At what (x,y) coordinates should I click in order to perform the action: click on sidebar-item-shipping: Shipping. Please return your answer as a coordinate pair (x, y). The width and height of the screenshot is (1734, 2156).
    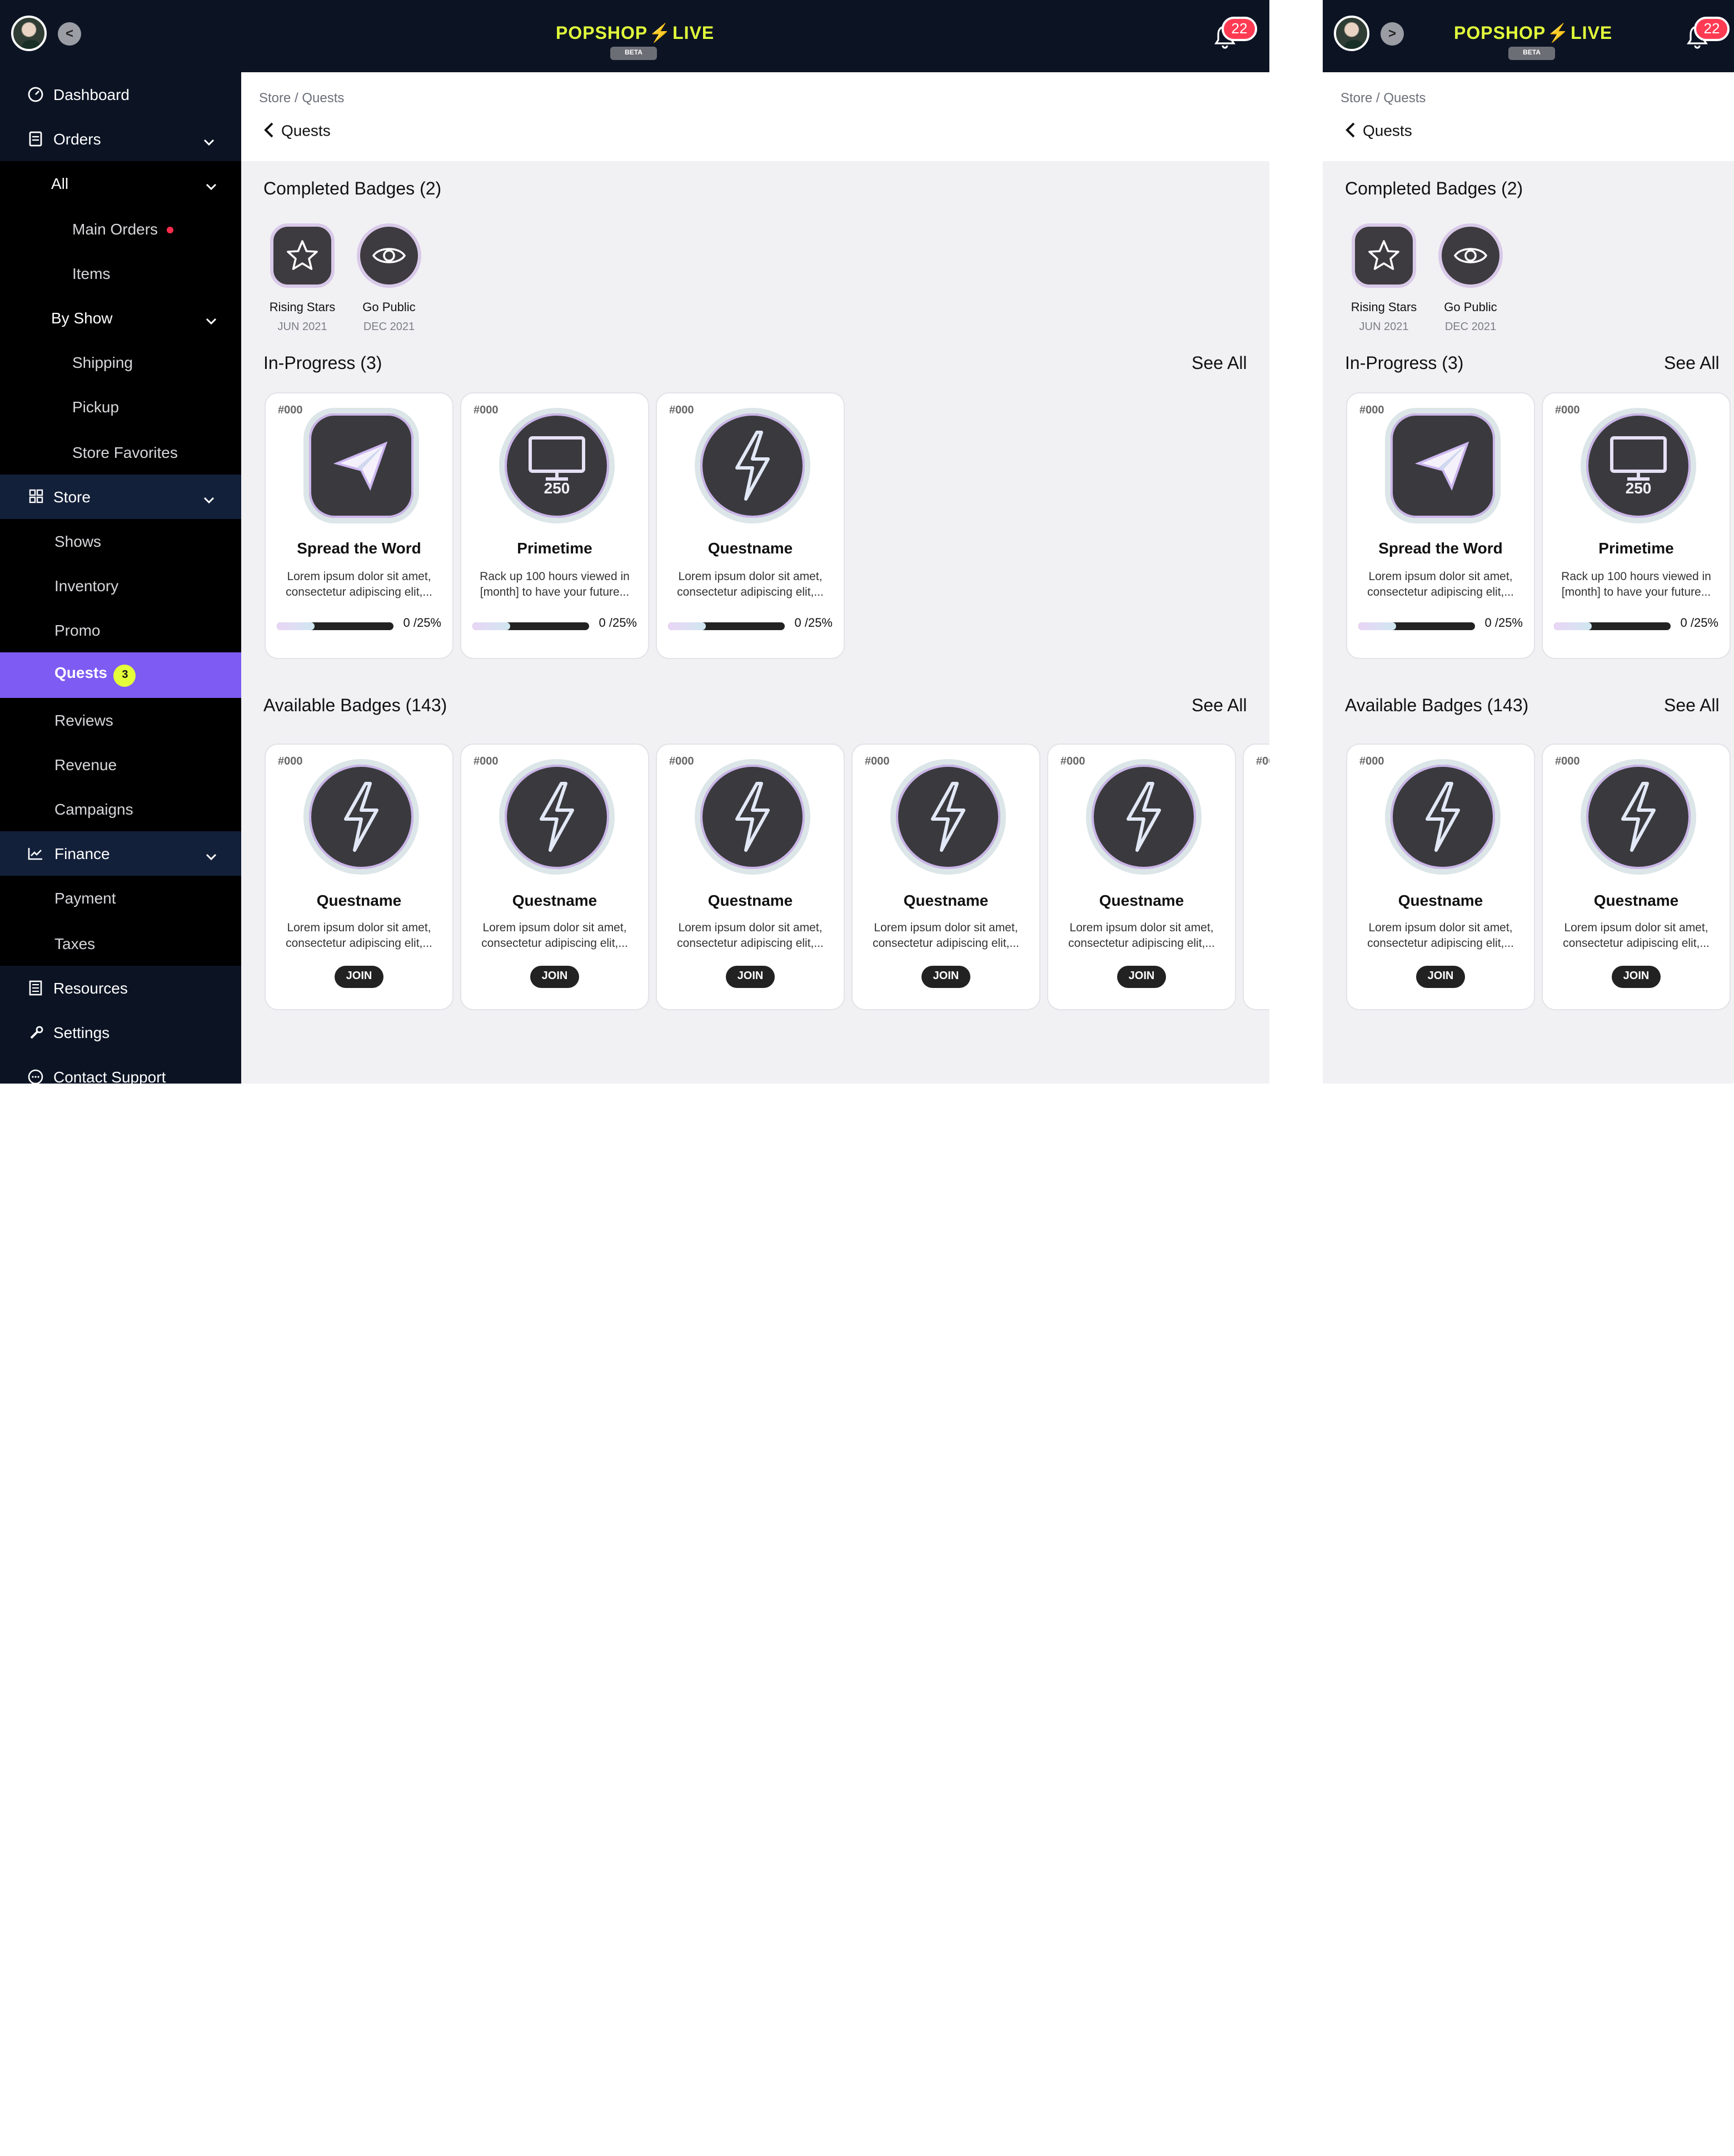
    Looking at the image, I should click on (121, 362).